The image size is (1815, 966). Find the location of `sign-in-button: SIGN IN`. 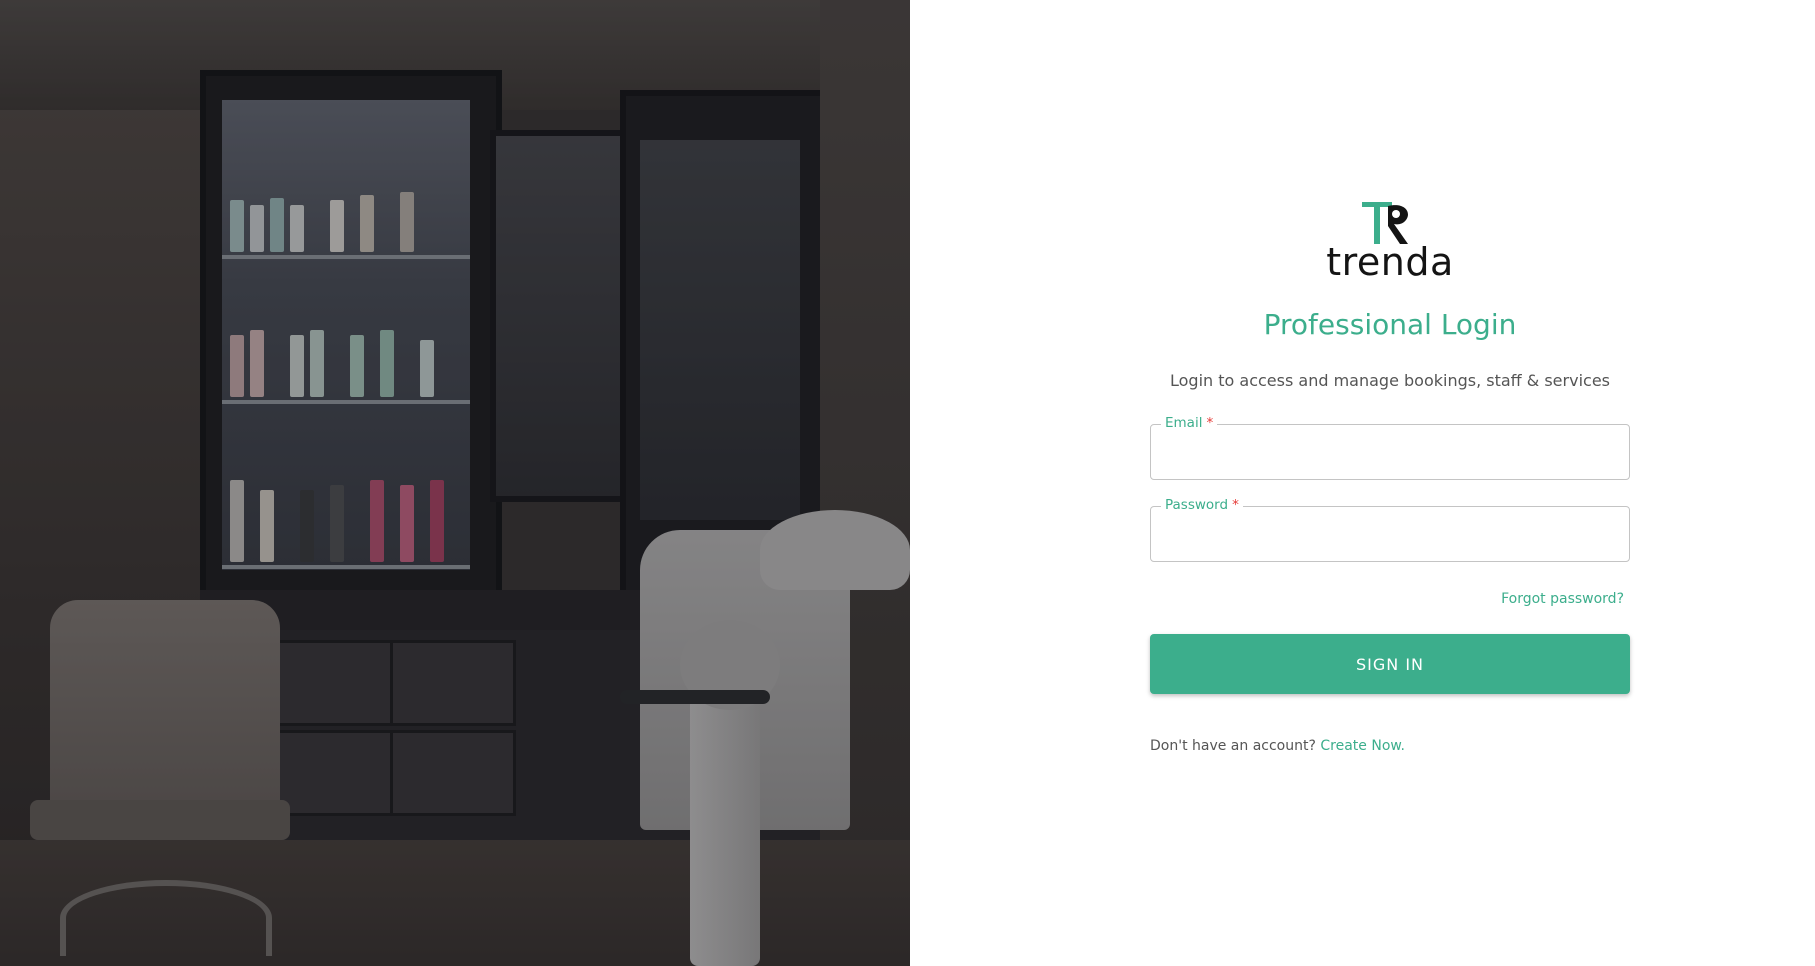

sign-in-button: SIGN IN is located at coordinates (1390, 664).